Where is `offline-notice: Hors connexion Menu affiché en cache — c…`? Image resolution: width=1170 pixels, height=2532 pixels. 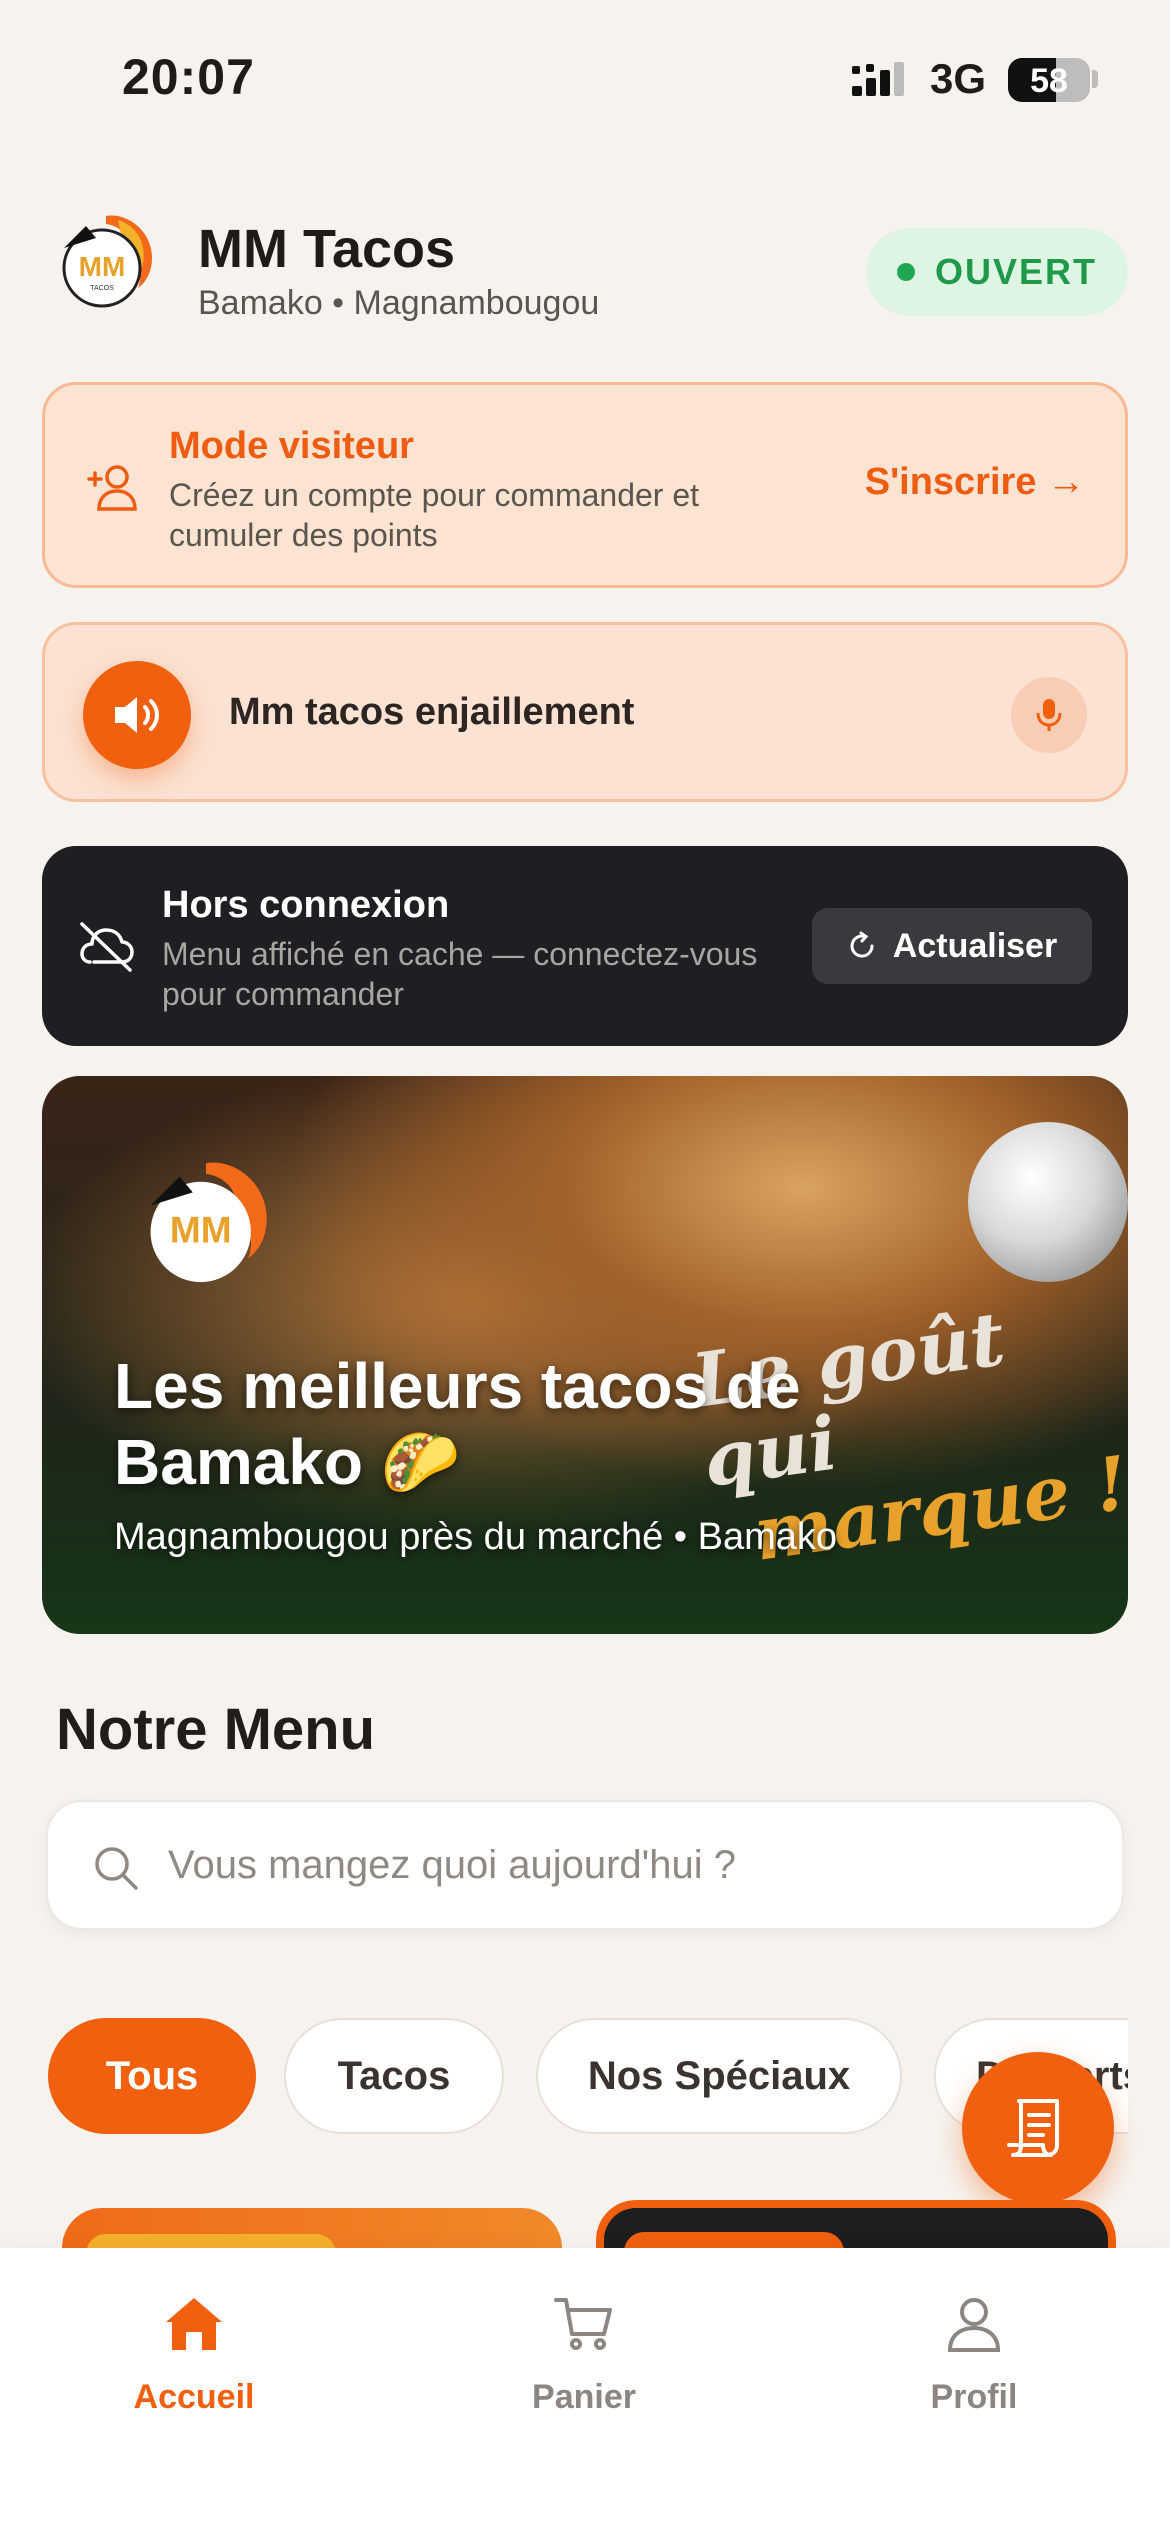
offline-notice: Hors connexion Menu affiché en cache — c… is located at coordinates (585, 946).